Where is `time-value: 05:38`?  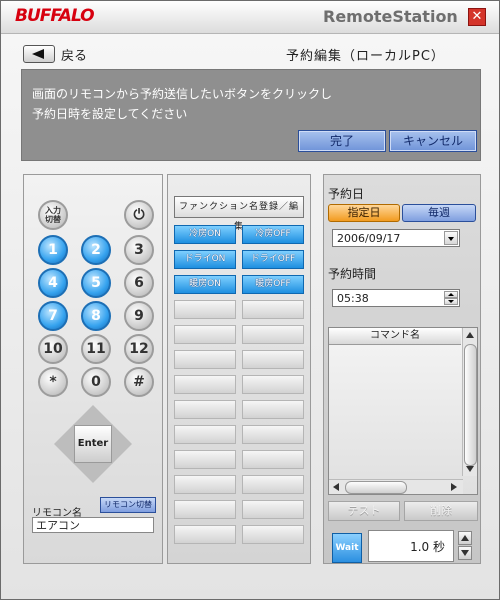 time-value: 05:38 is located at coordinates (353, 298).